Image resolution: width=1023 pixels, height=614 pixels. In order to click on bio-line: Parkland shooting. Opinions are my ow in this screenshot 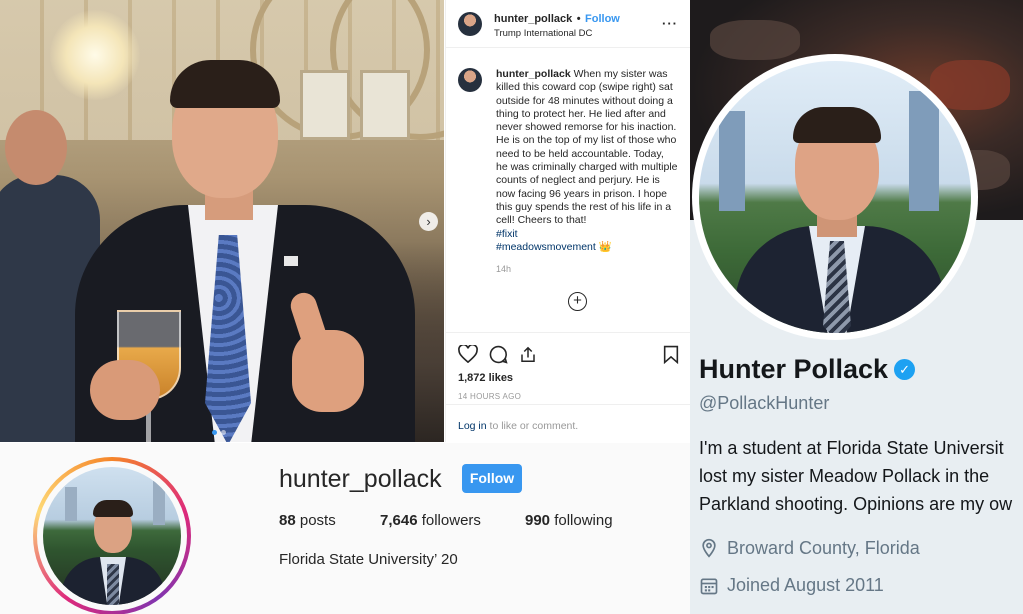, I will do `click(856, 504)`.